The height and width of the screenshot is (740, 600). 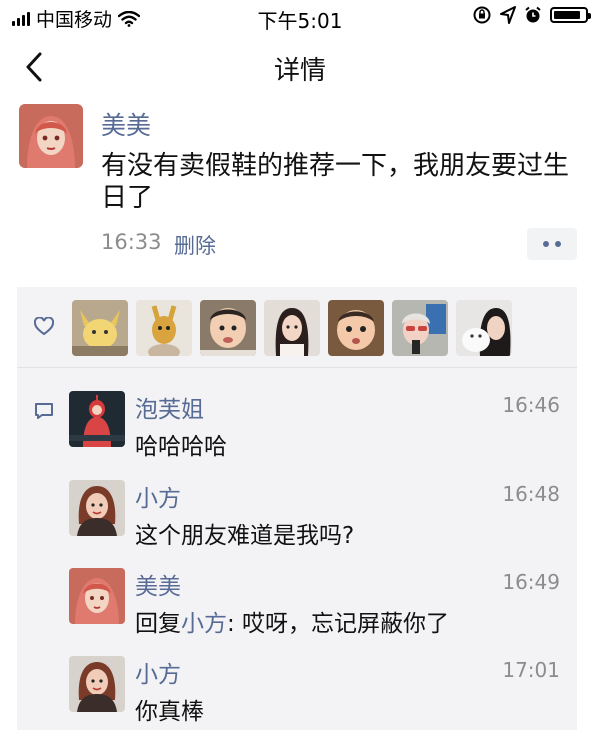 I want to click on reply-body: : 哎呀，忘记屏蔽你了, so click(x=338, y=624).